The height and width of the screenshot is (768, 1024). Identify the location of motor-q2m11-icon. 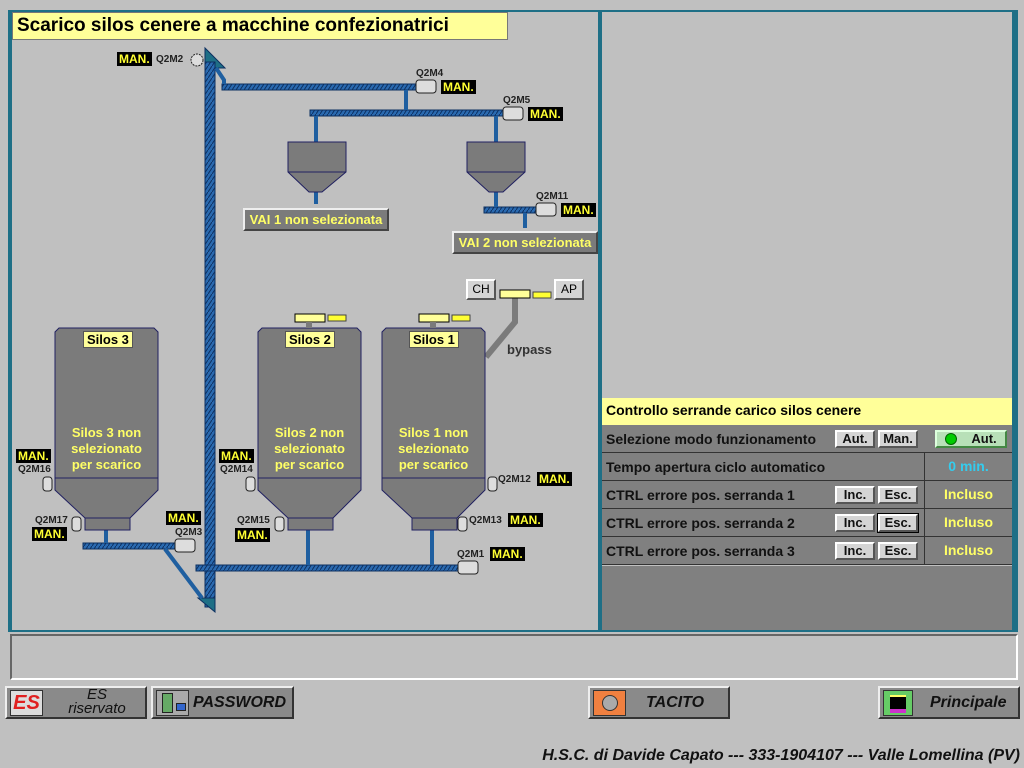
(546, 209).